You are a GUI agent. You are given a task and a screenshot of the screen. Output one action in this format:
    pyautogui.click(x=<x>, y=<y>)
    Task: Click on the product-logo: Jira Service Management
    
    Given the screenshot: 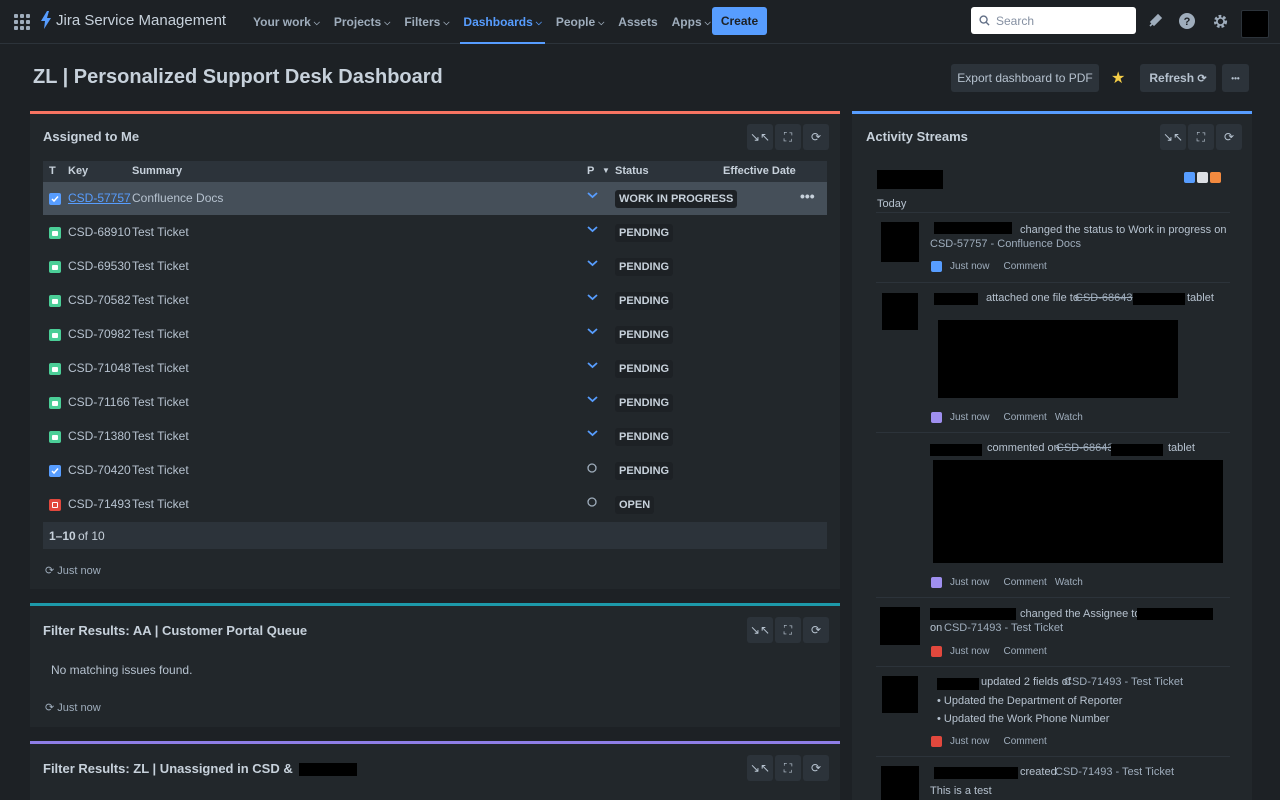 What is the action you would take?
    pyautogui.click(x=133, y=20)
    